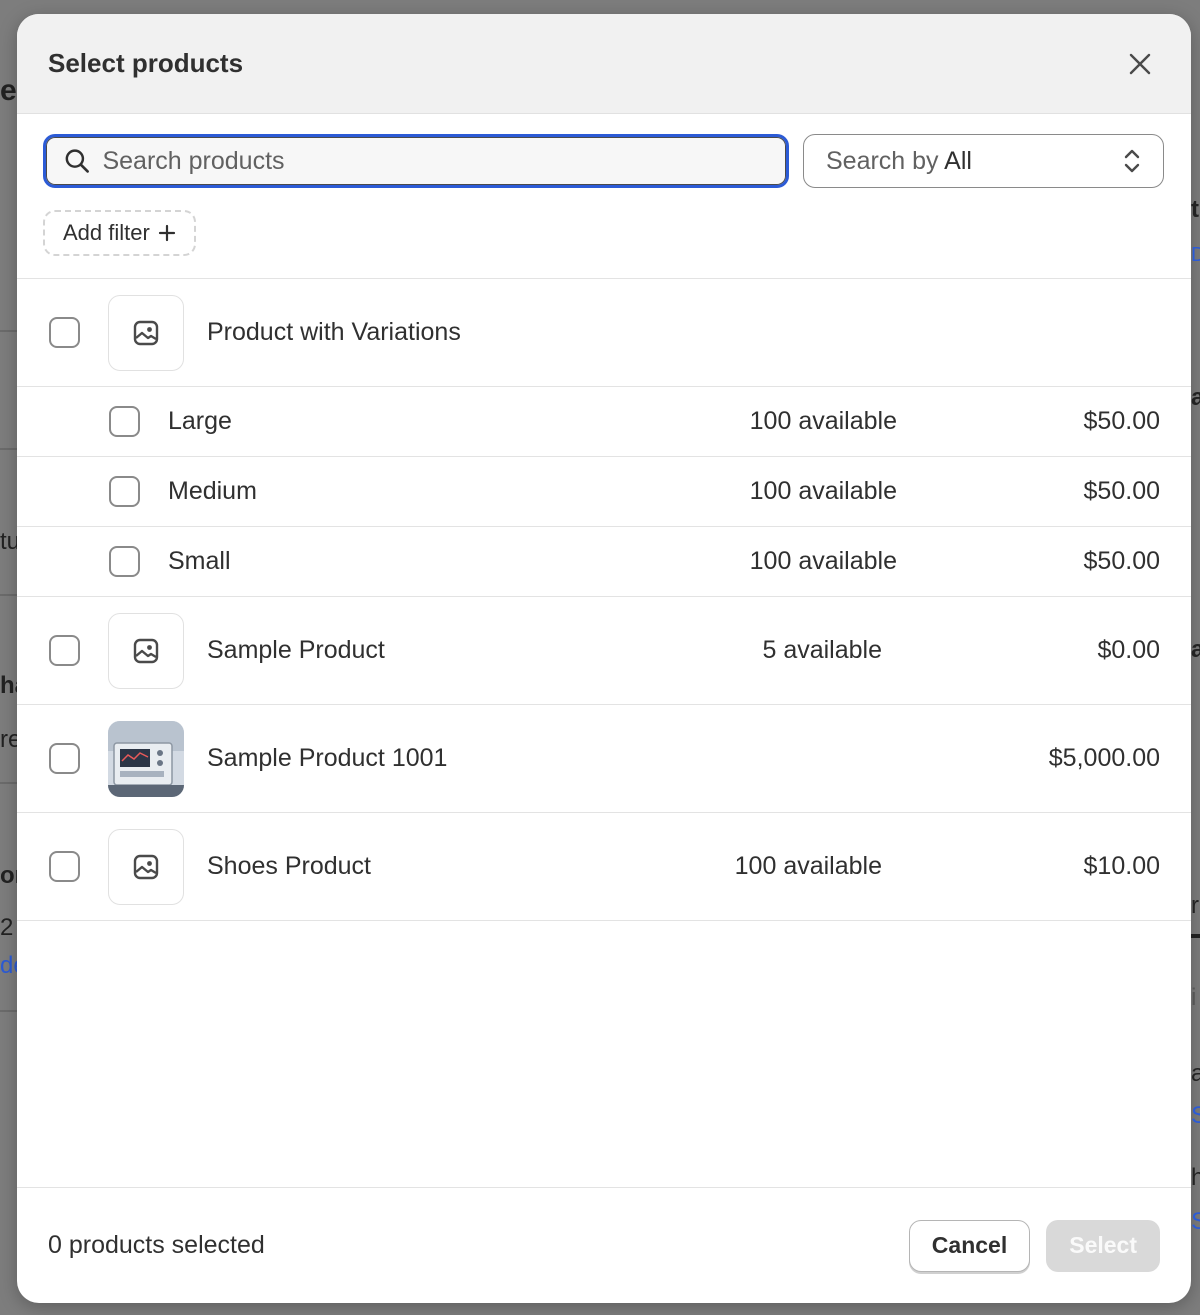  I want to click on bg-fragment: h, so click(1195, 1177).